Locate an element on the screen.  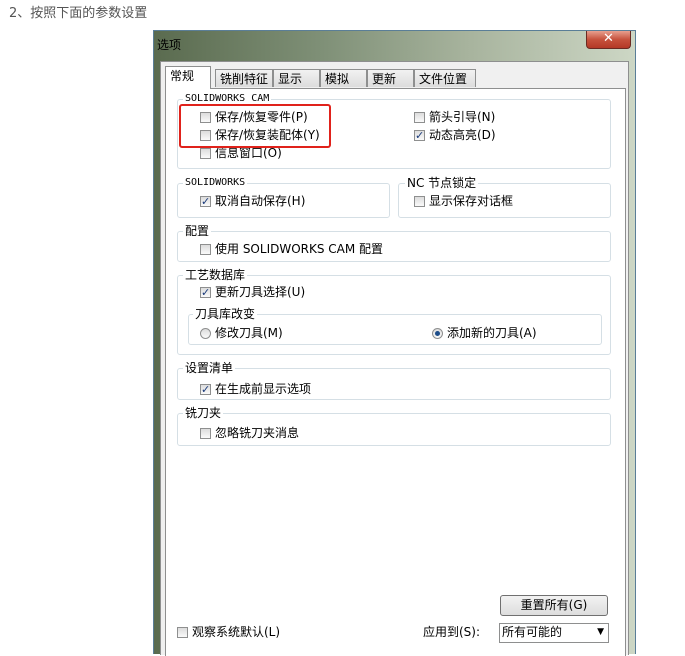
instruction-caption: 2、按照下面的参数设置 is located at coordinates (78, 13).